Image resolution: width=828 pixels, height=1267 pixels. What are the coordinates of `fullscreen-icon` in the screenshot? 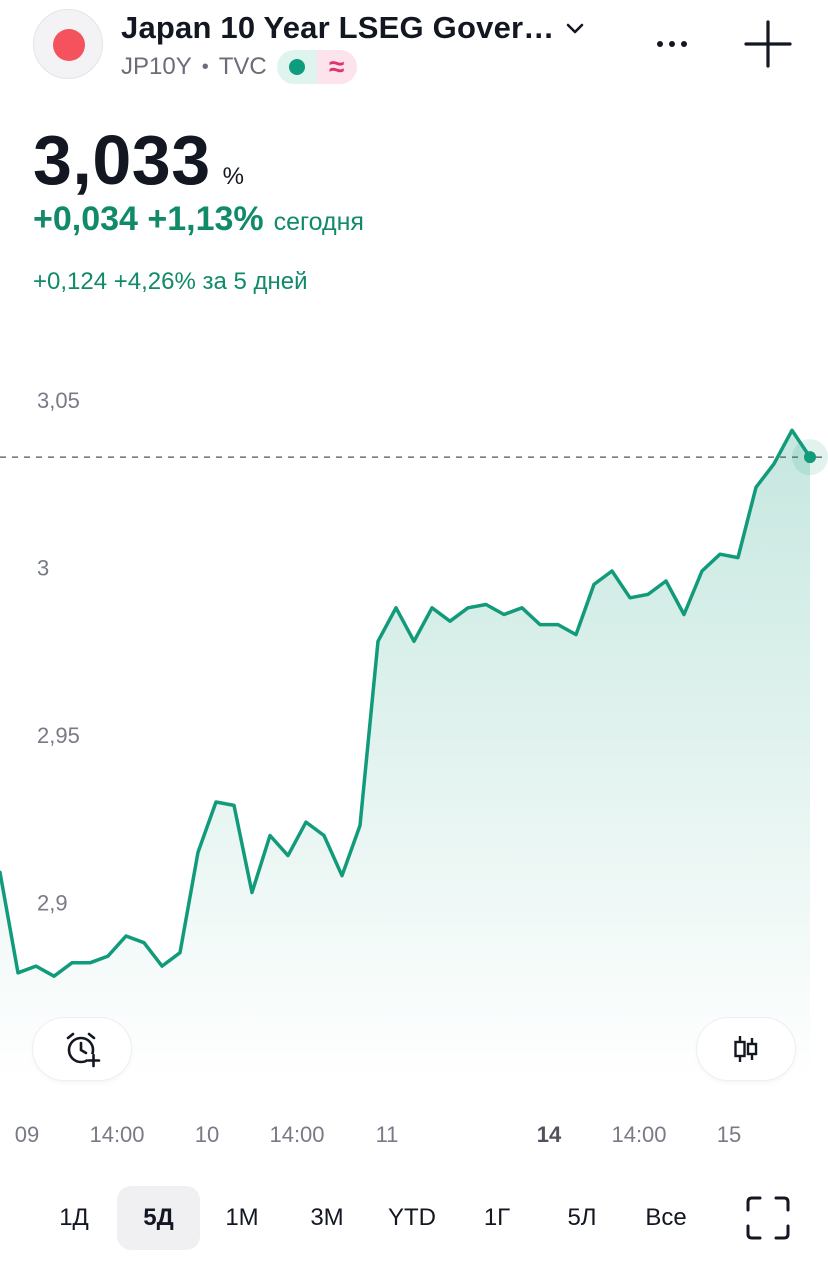 It's located at (768, 1218).